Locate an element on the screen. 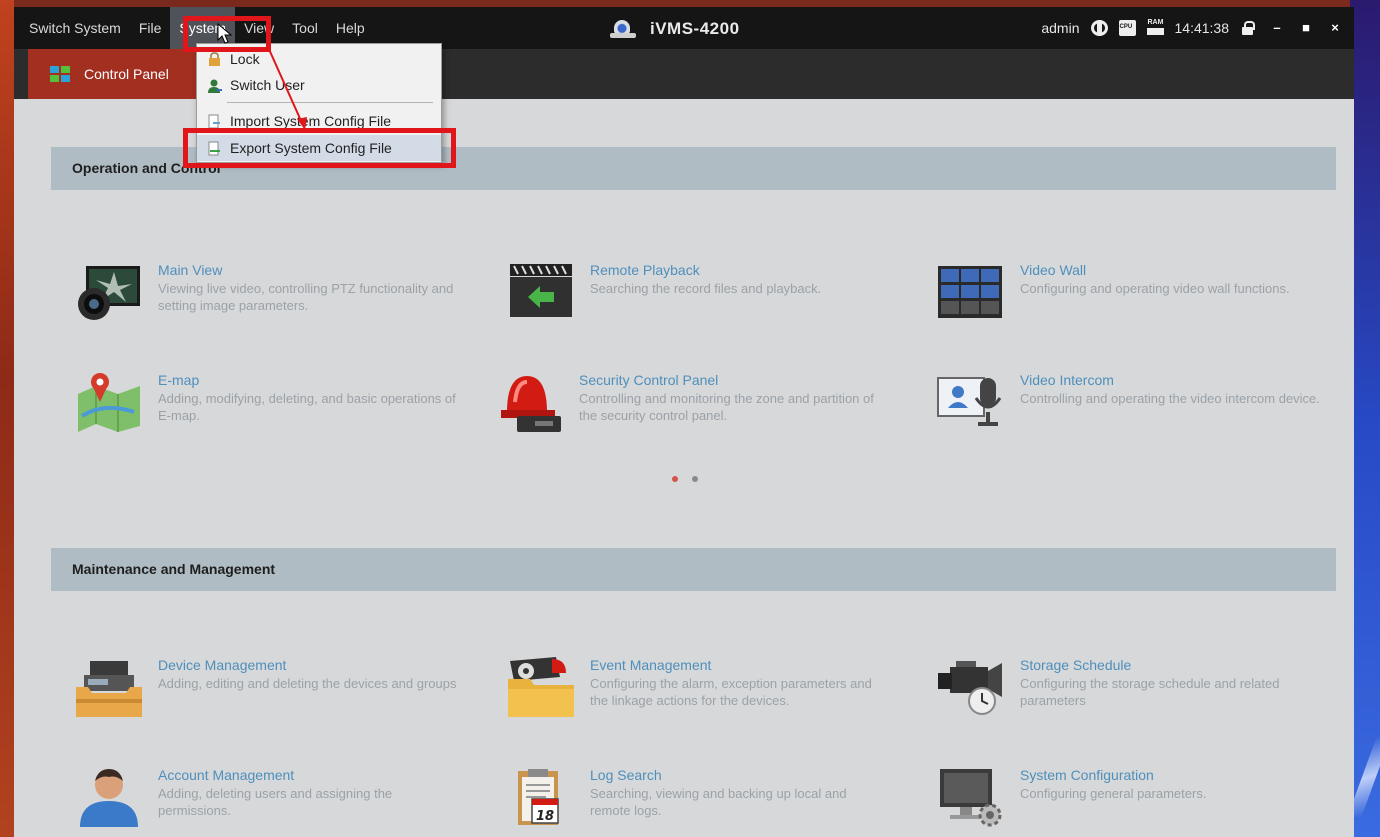 The image size is (1380, 837). page-dot-active is located at coordinates (675, 479).